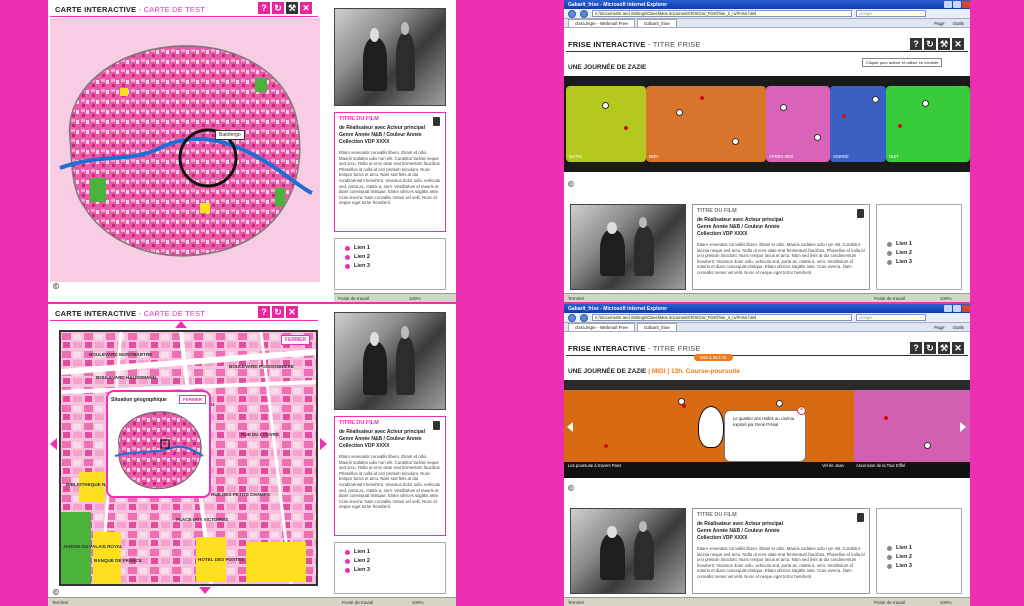  What do you see at coordinates (390, 57) in the screenshot?
I see `film-still-image` at bounding box center [390, 57].